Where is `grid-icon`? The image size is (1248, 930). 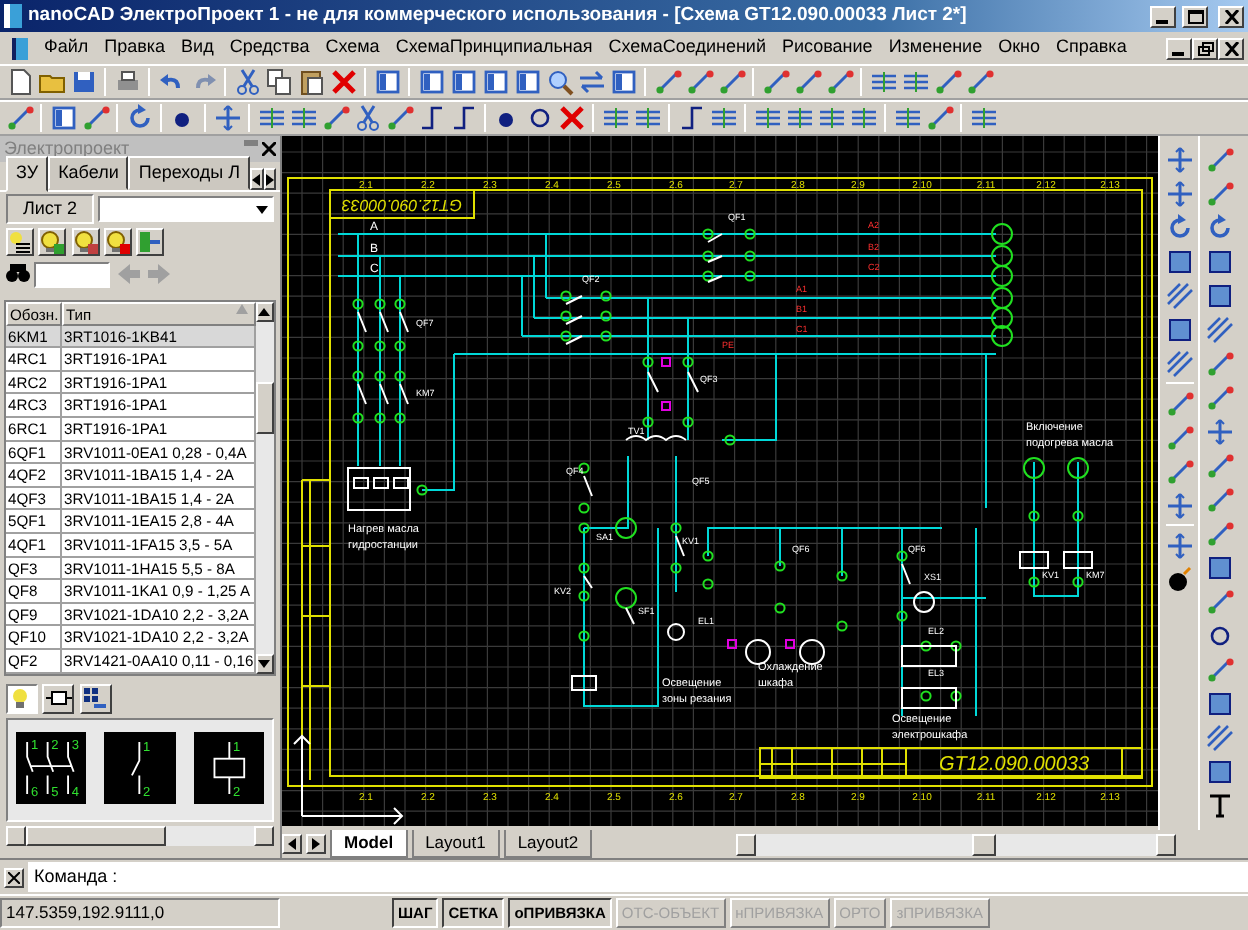
grid-icon is located at coordinates (95, 698).